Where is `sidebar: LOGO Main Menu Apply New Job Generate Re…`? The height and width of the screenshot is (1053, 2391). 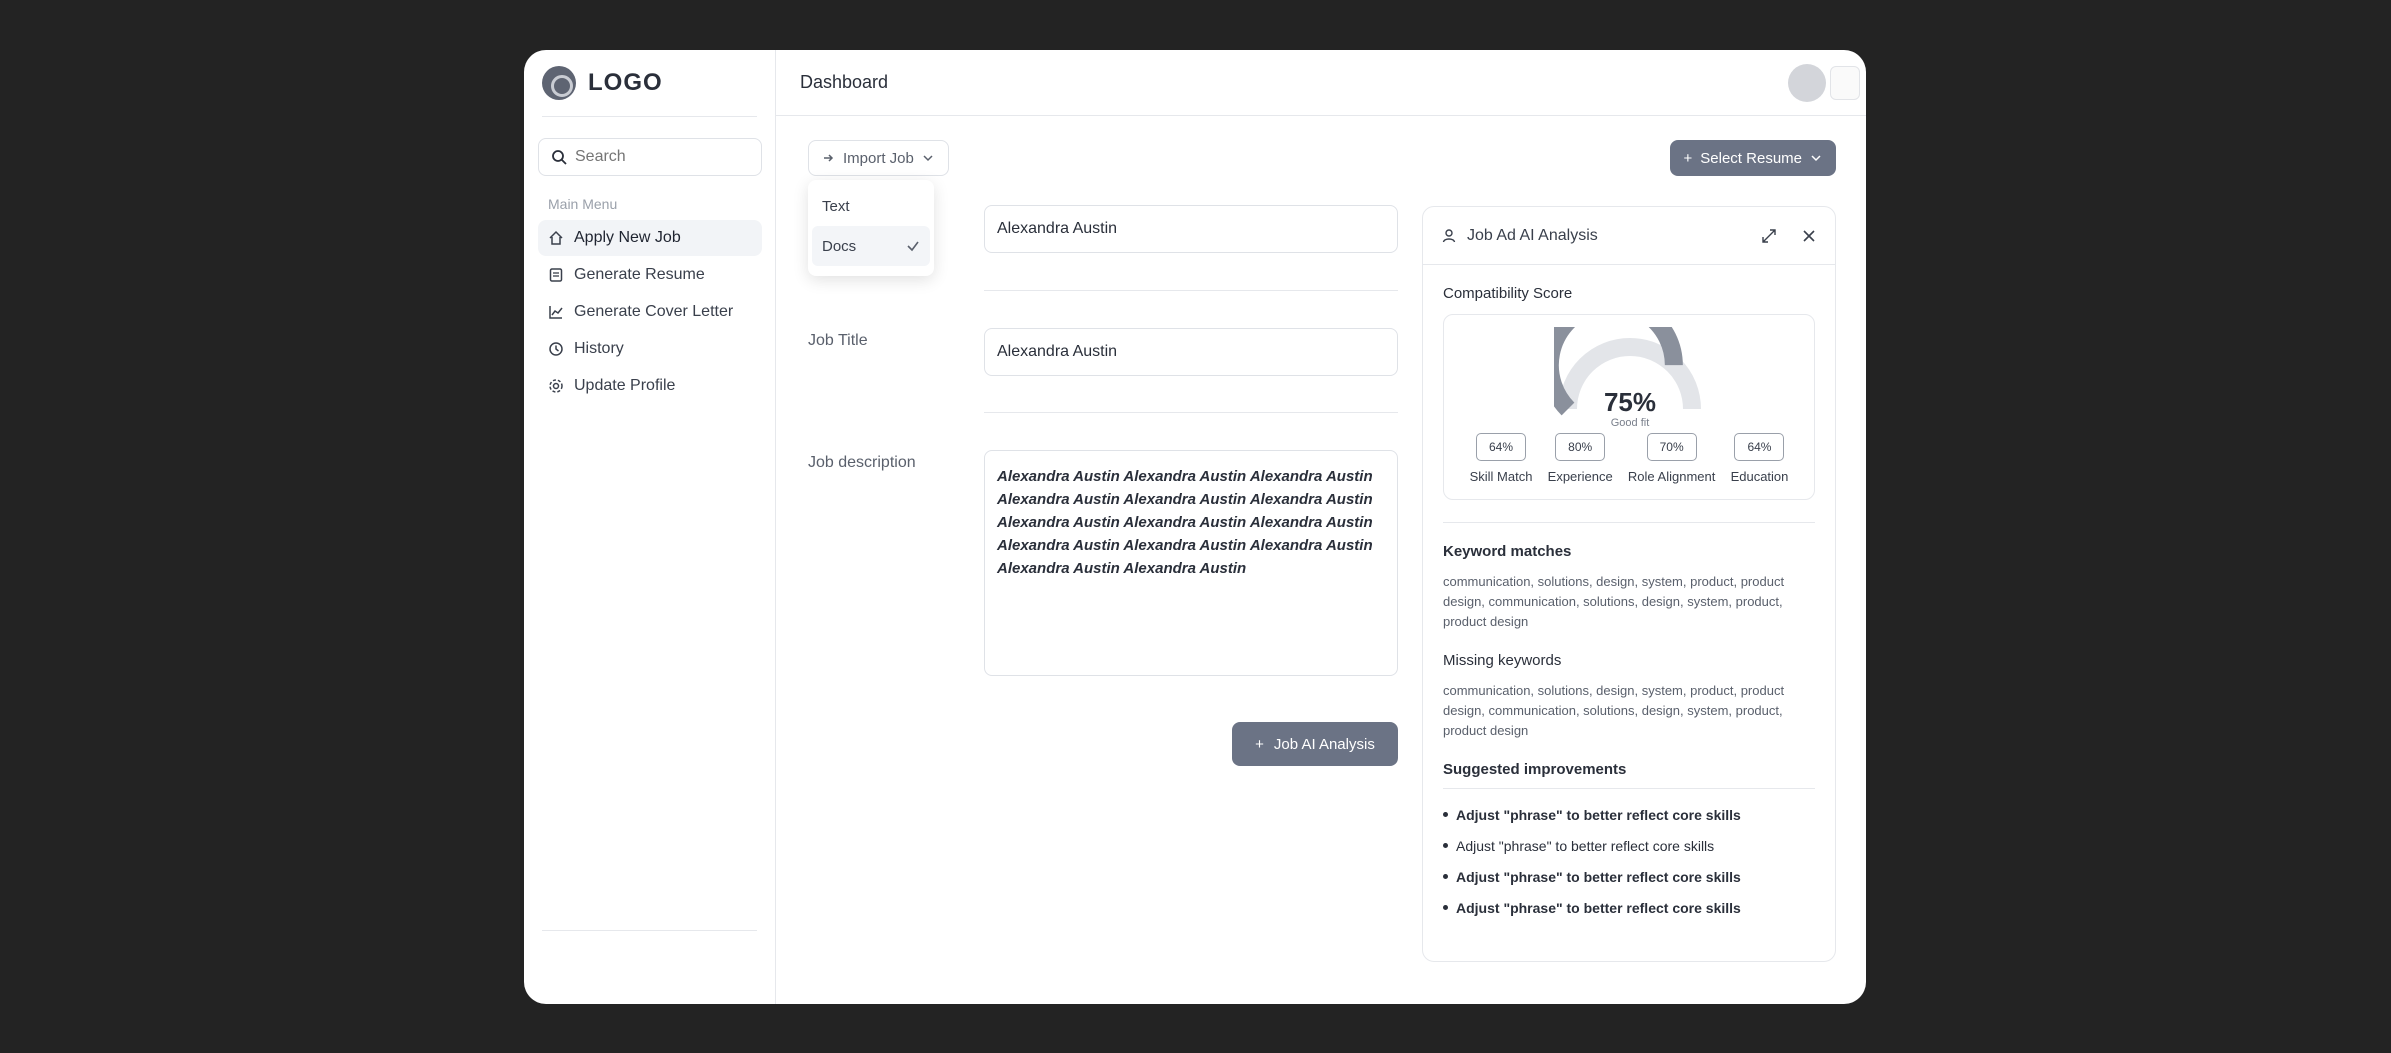 sidebar: LOGO Main Menu Apply New Job Generate Re… is located at coordinates (650, 527).